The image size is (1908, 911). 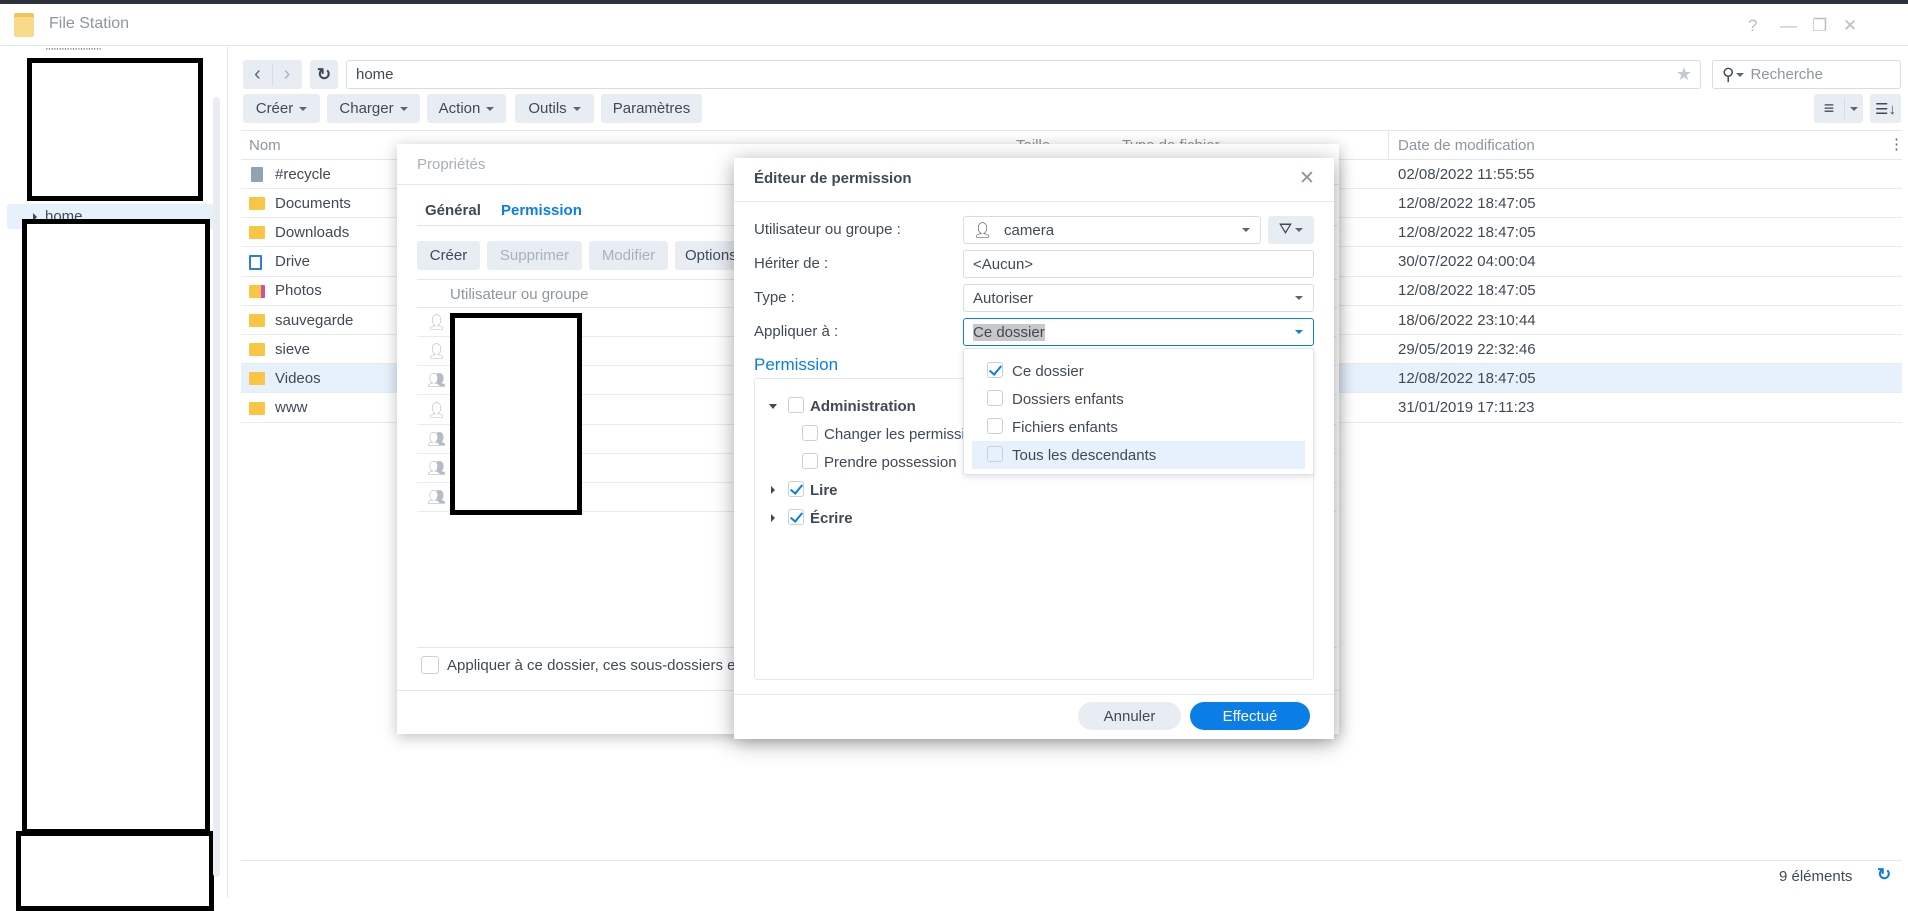 What do you see at coordinates (1034, 201) in the screenshot?
I see `divider` at bounding box center [1034, 201].